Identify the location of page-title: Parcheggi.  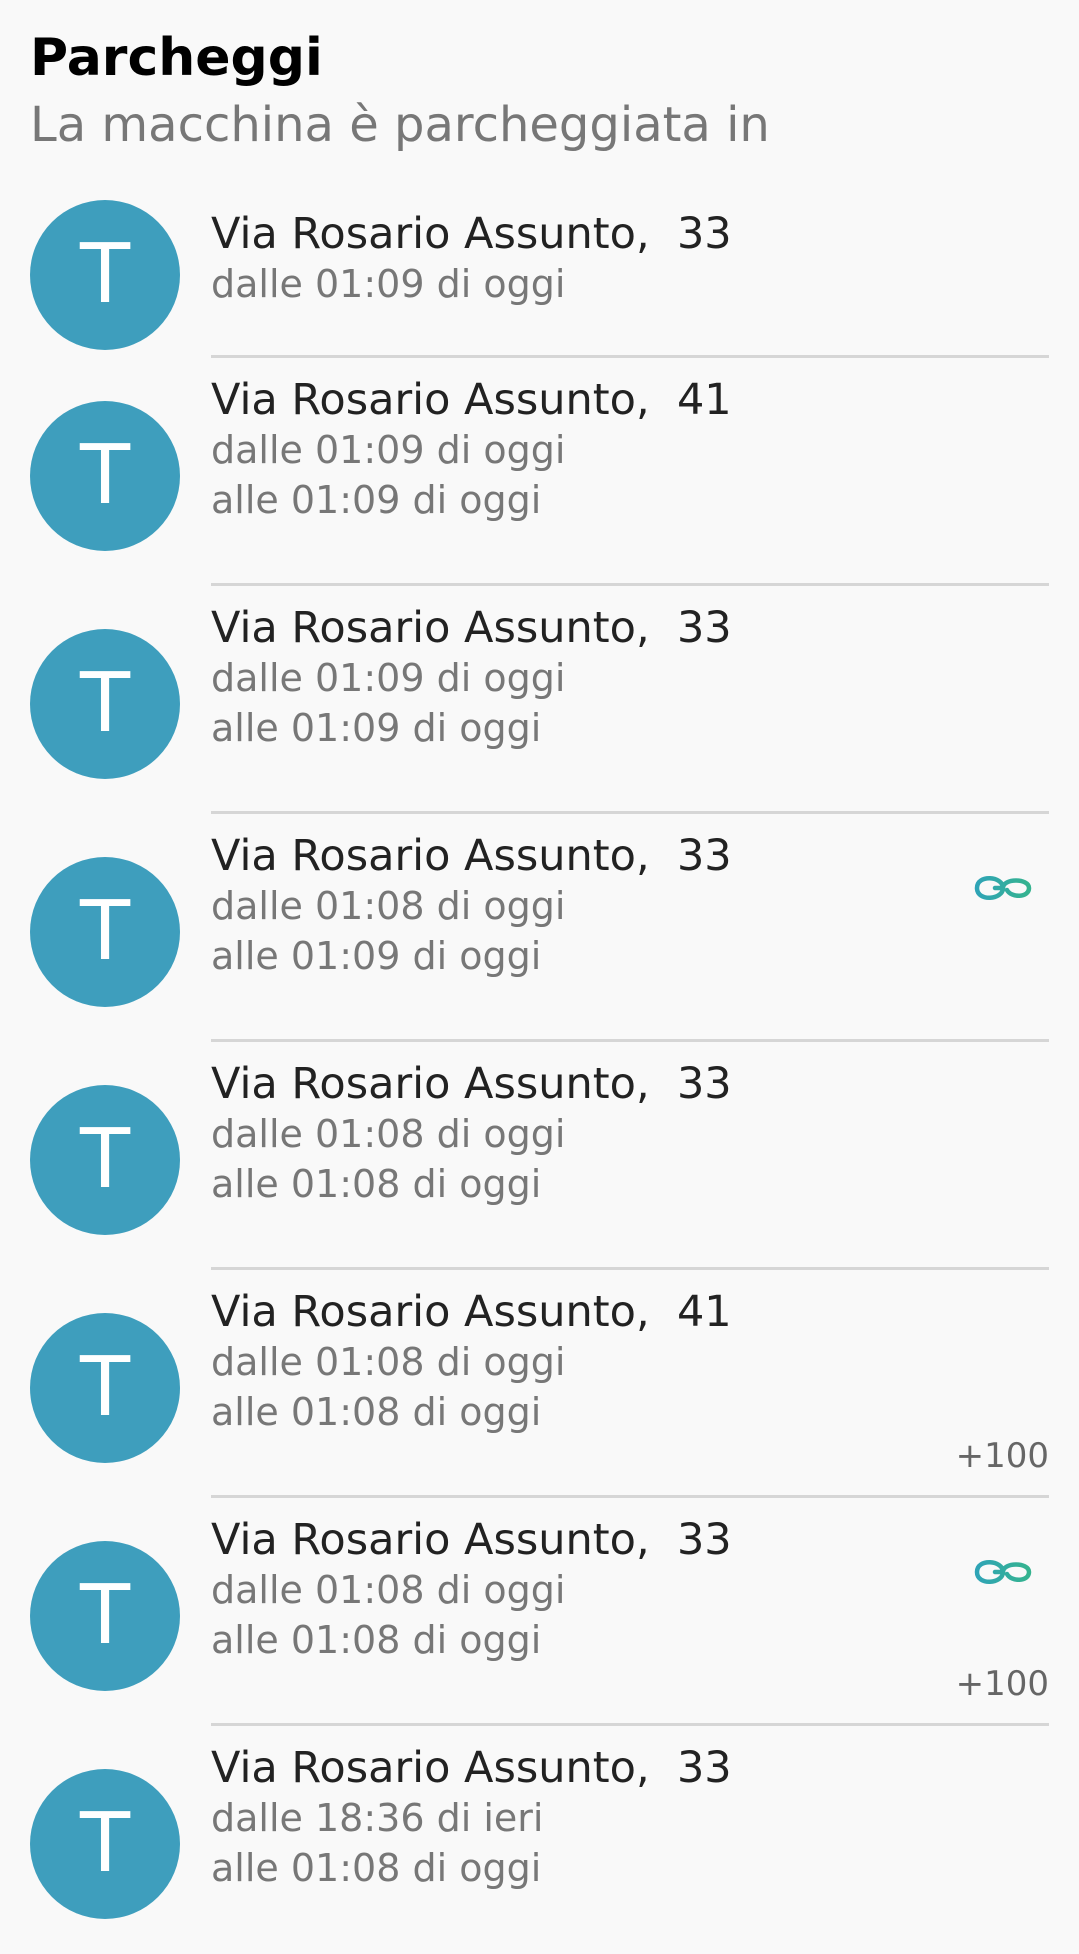
(176, 58).